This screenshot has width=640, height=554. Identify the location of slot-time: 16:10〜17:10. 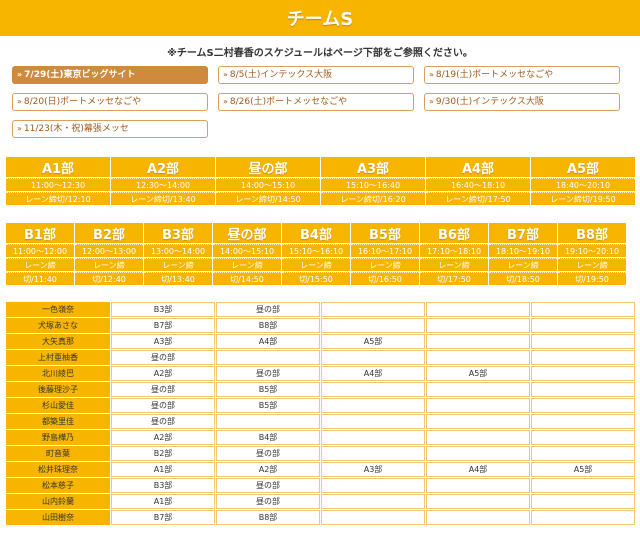
(385, 250).